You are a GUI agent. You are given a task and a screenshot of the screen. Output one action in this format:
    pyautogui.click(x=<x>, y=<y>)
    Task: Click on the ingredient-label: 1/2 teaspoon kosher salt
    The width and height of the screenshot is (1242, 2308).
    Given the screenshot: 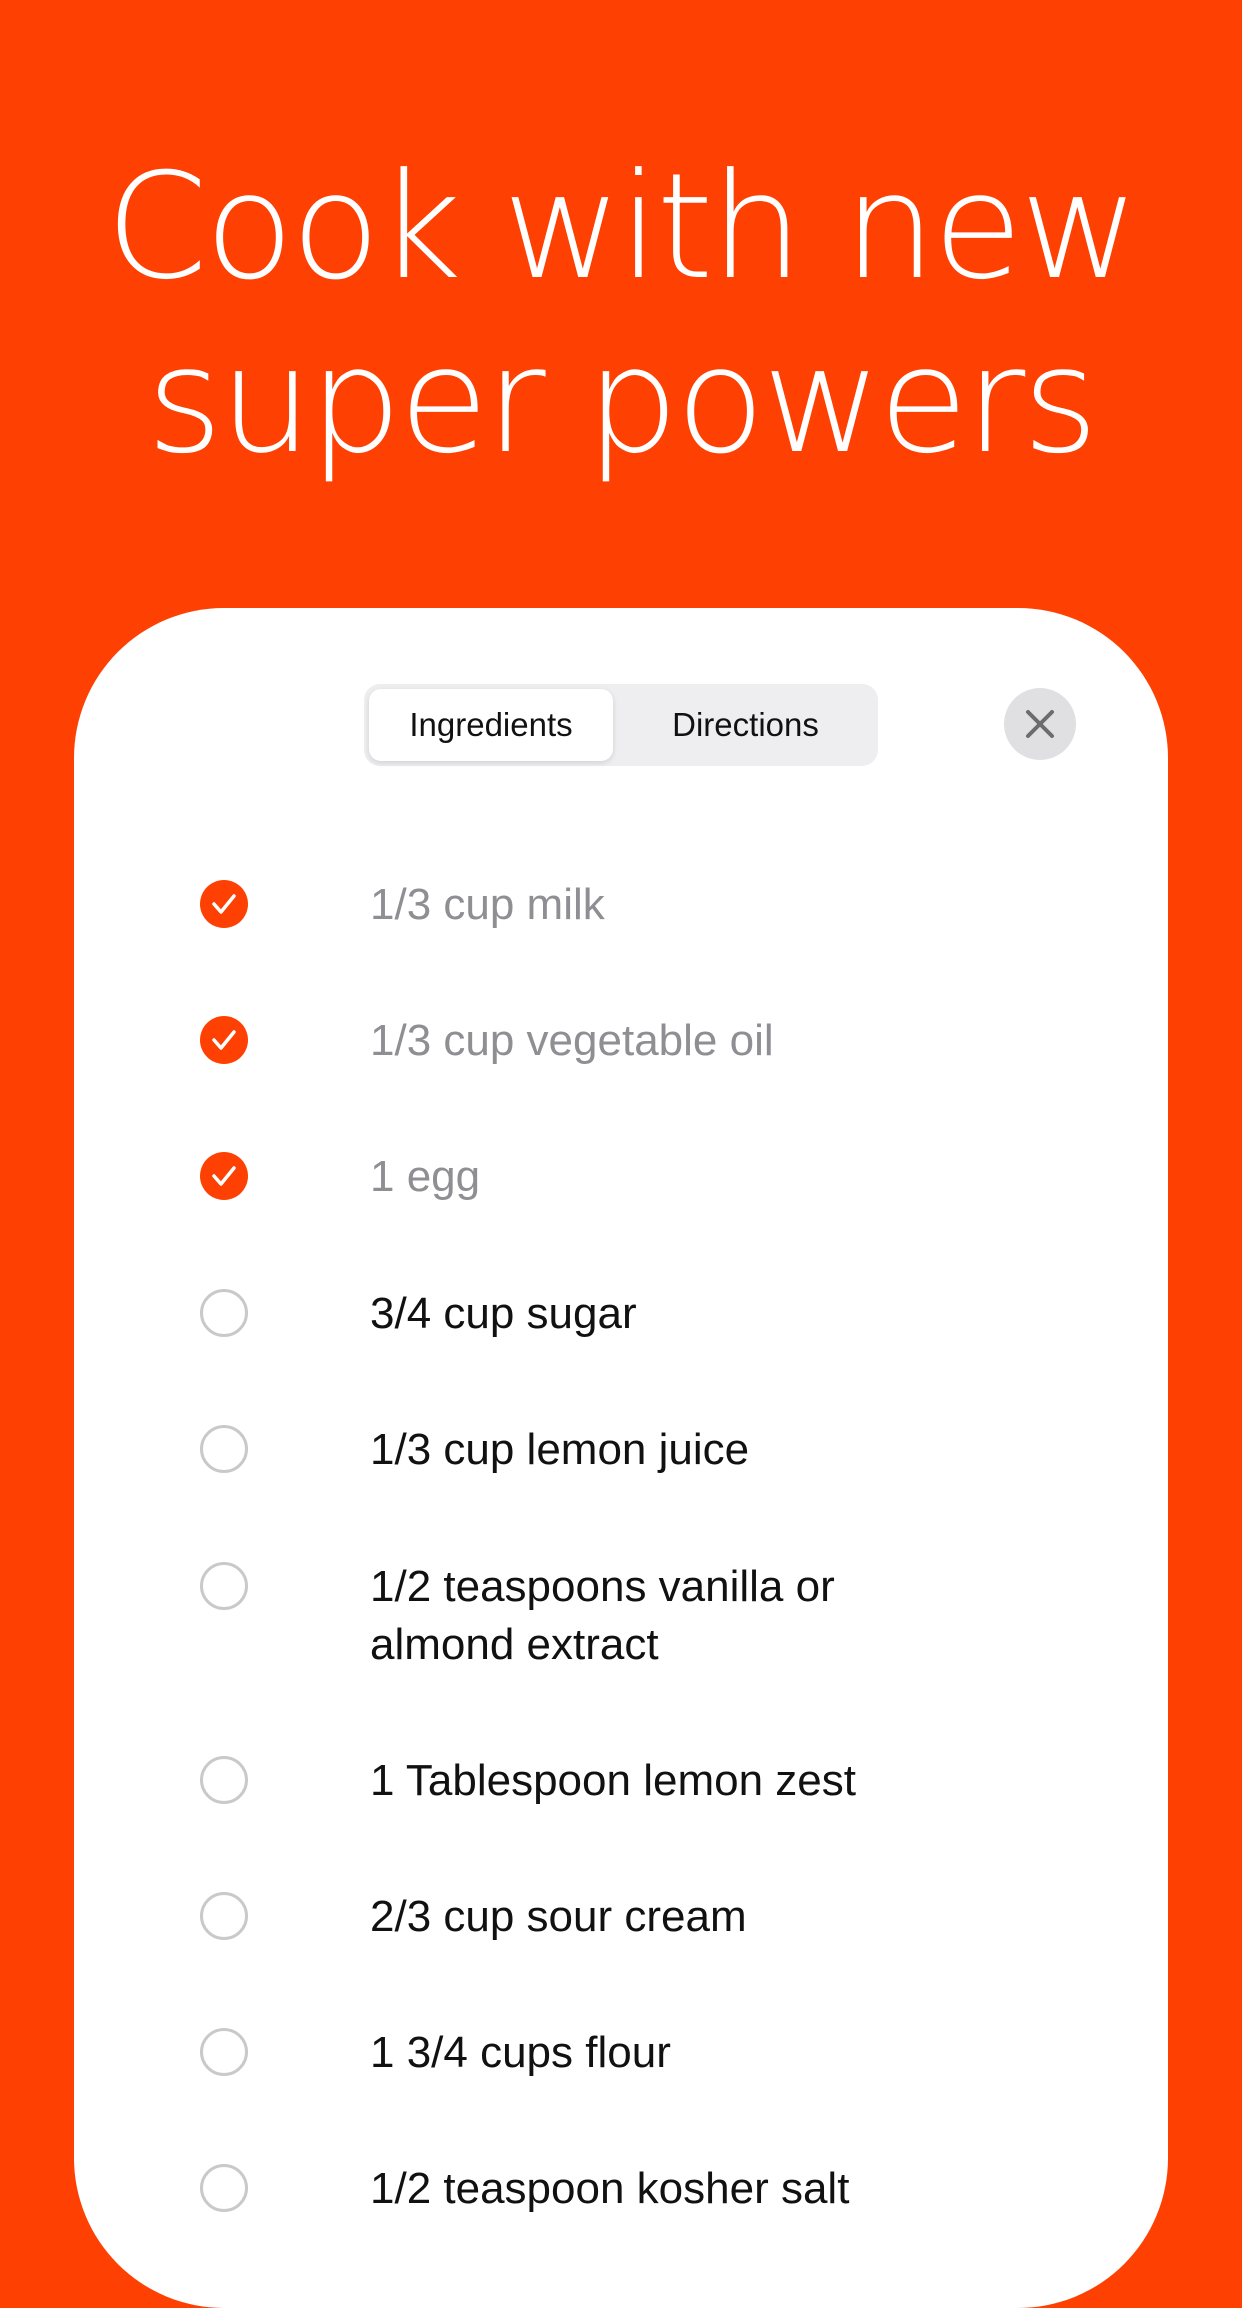 What is the action you would take?
    pyautogui.click(x=610, y=2188)
    